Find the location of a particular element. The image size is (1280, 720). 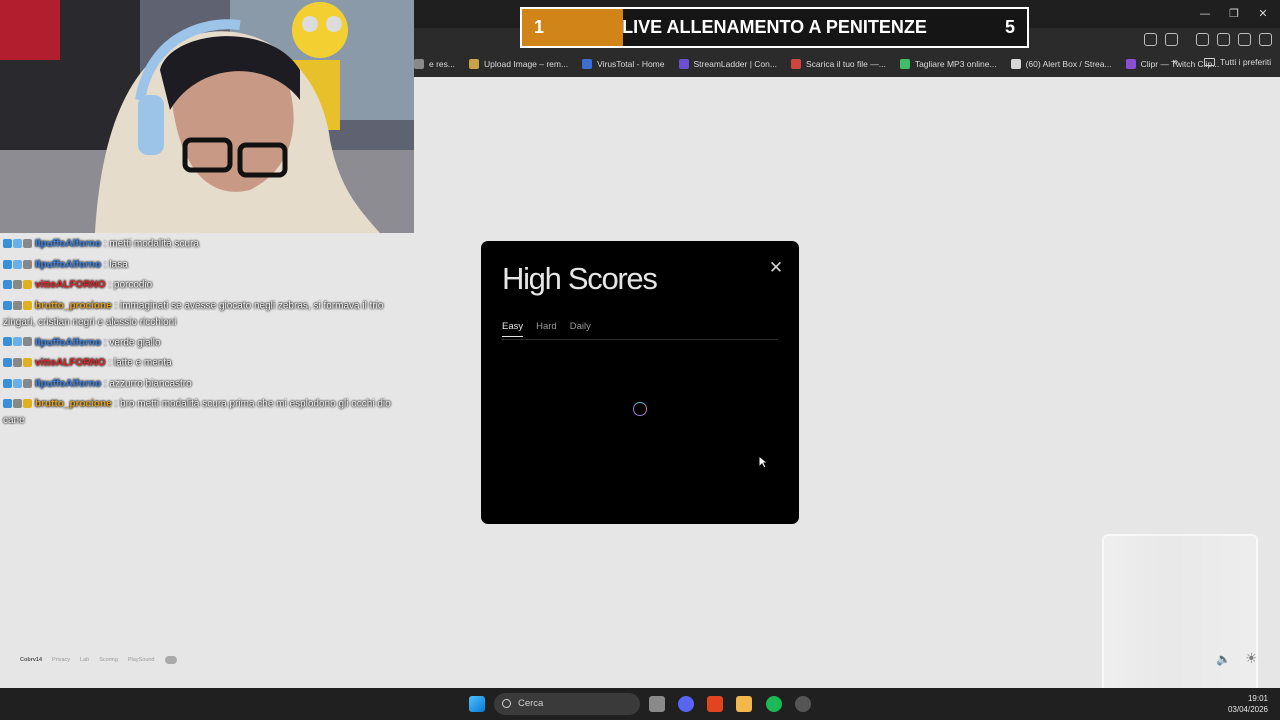

close-icon: ✕ is located at coordinates (776, 268).